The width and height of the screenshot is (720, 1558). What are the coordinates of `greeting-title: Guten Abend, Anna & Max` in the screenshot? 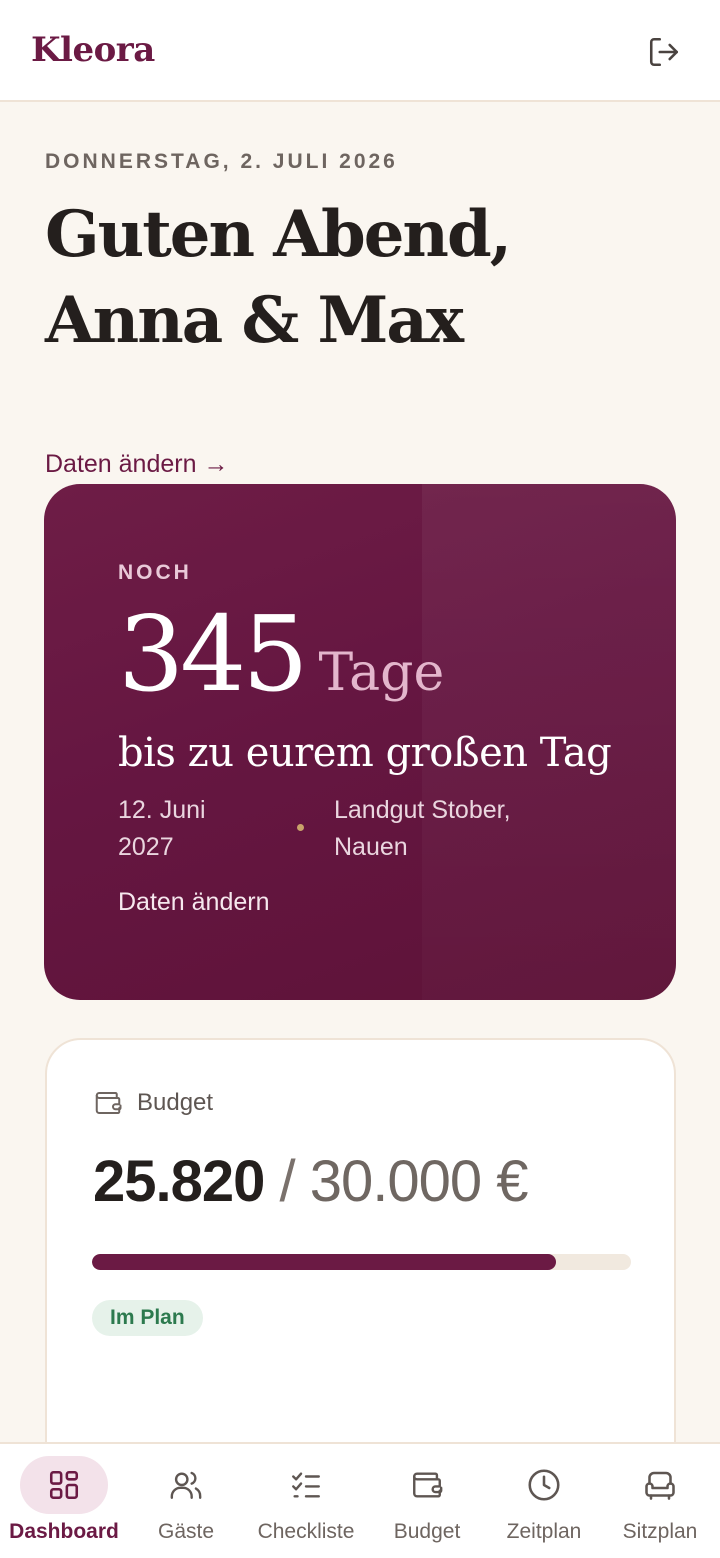 It's located at (278, 277).